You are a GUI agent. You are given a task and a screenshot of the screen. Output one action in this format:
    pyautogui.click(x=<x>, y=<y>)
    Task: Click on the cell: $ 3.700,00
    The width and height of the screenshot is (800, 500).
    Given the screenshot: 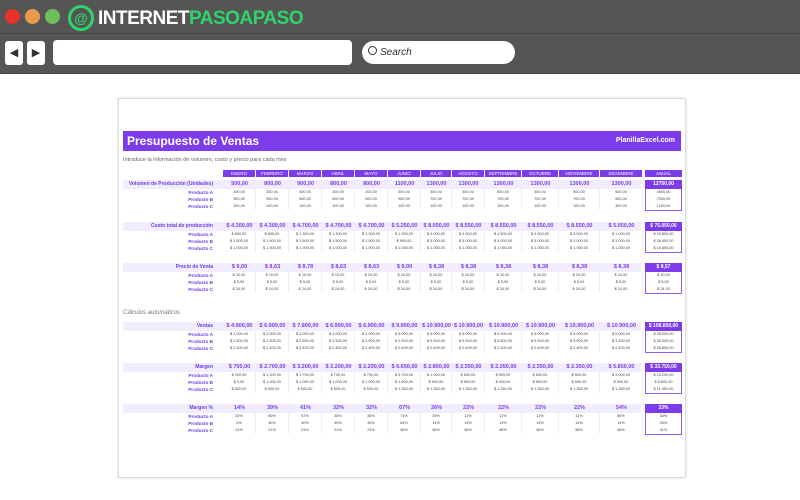 What is the action you would take?
    pyautogui.click(x=404, y=375)
    